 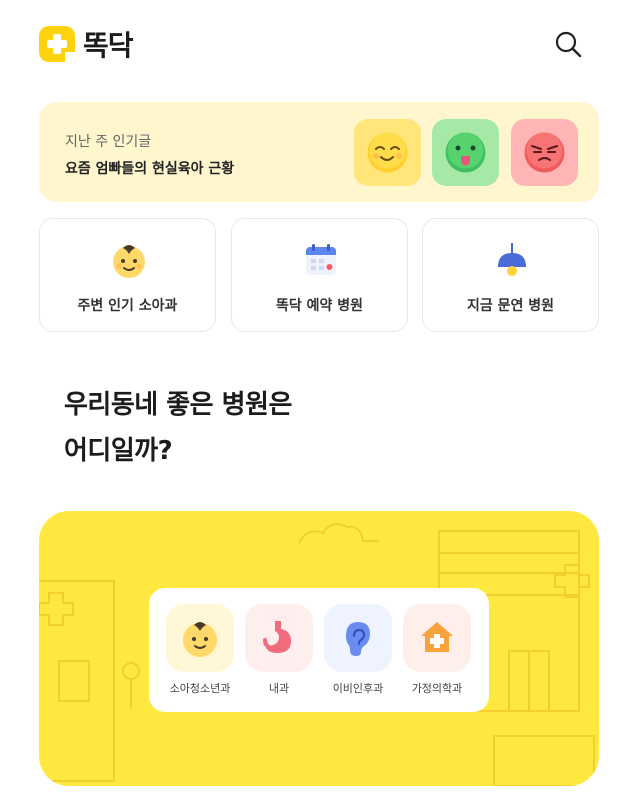 What do you see at coordinates (118, 451) in the screenshot?
I see `headline-line-2: 어디일까?` at bounding box center [118, 451].